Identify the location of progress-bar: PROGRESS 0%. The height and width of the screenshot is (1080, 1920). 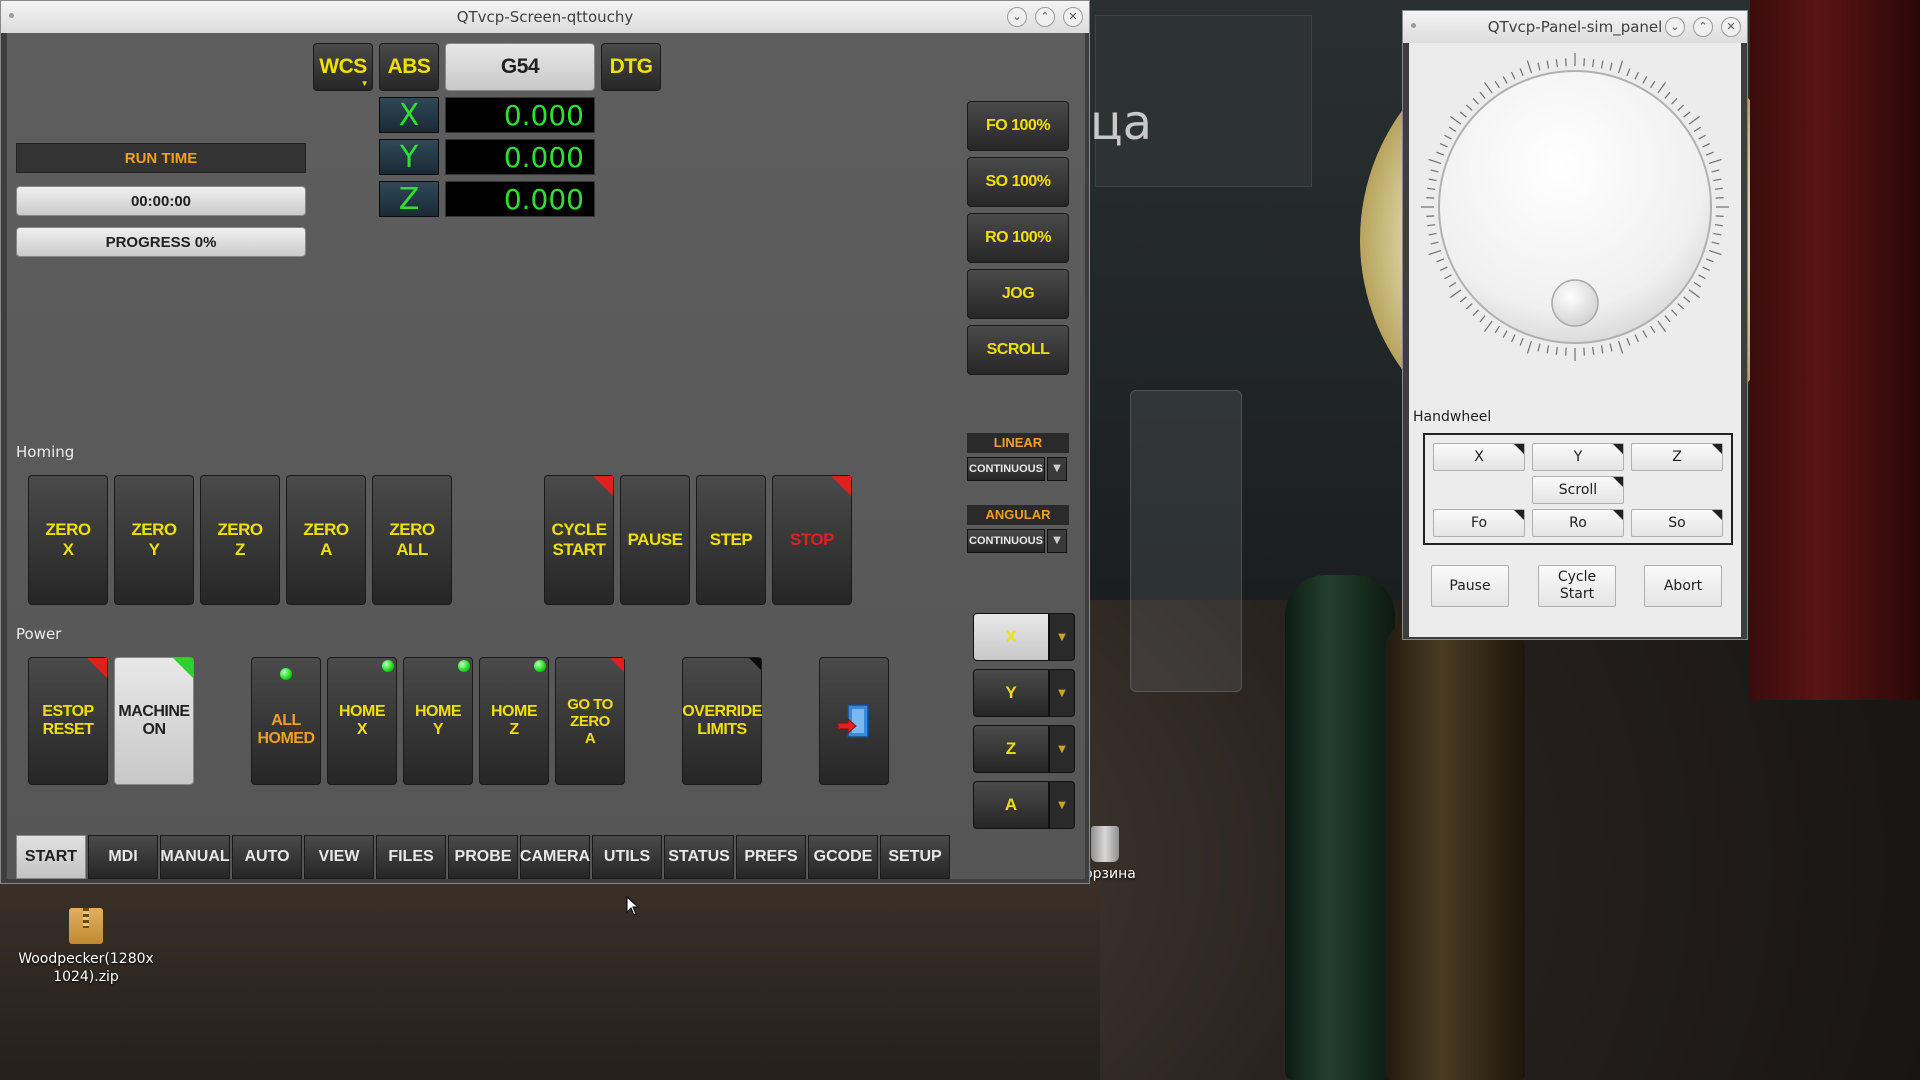
(161, 242).